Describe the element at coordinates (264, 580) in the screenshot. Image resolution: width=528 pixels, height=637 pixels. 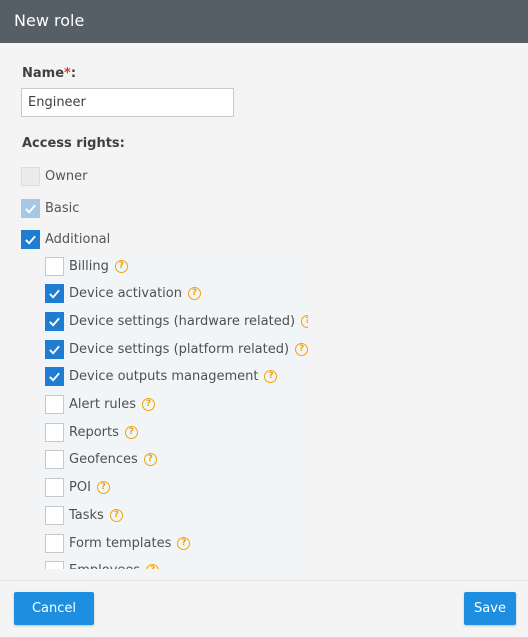
I see `footer-divider` at that location.